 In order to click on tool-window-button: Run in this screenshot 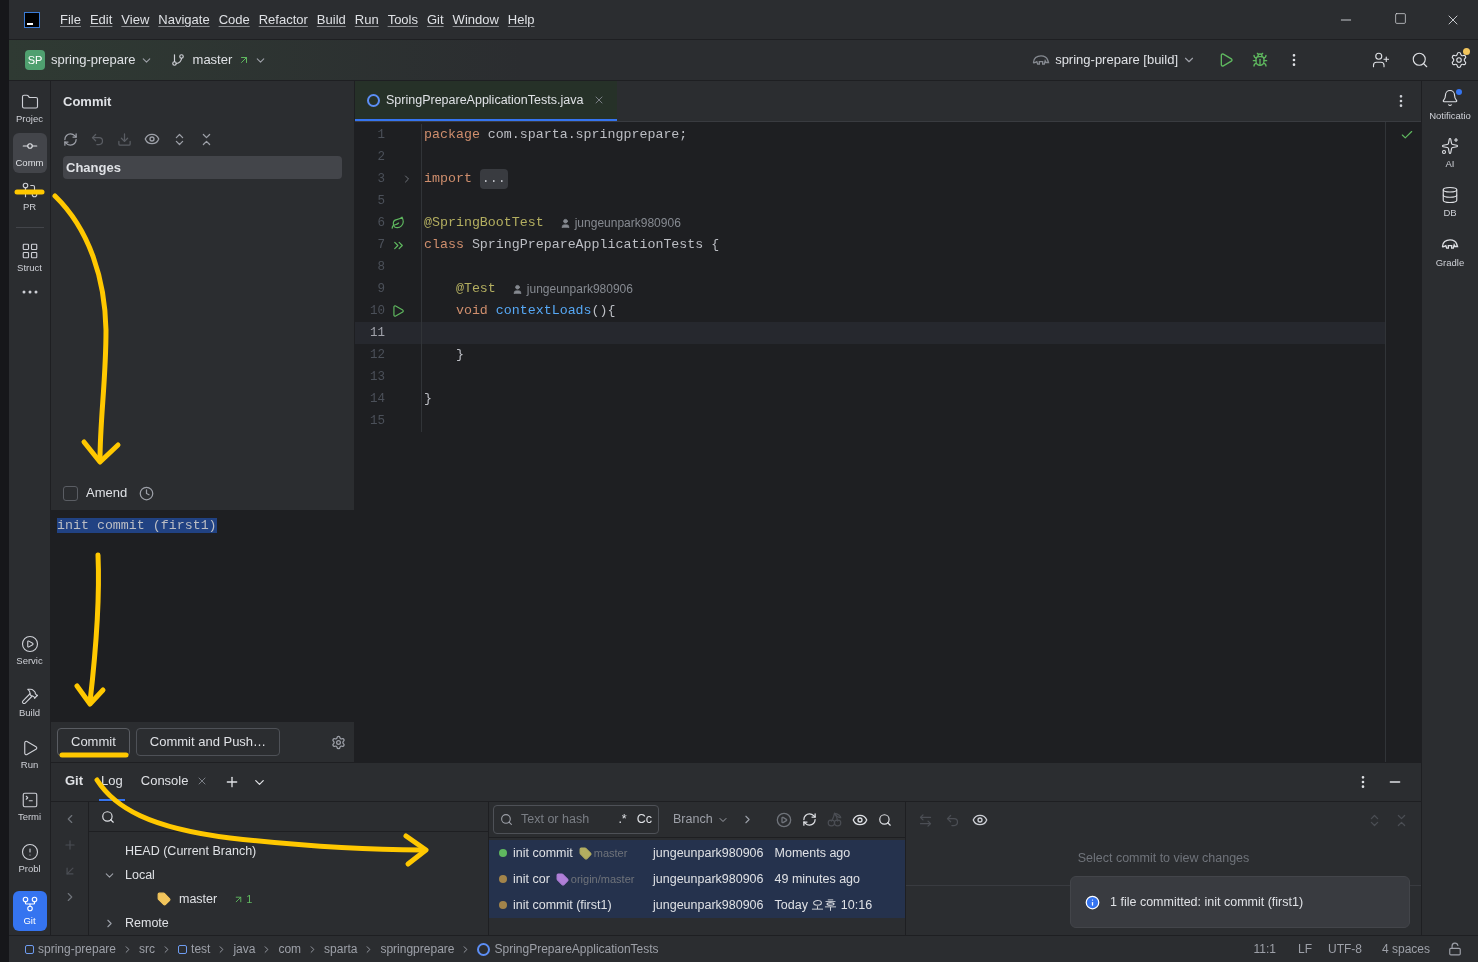, I will do `click(29, 755)`.